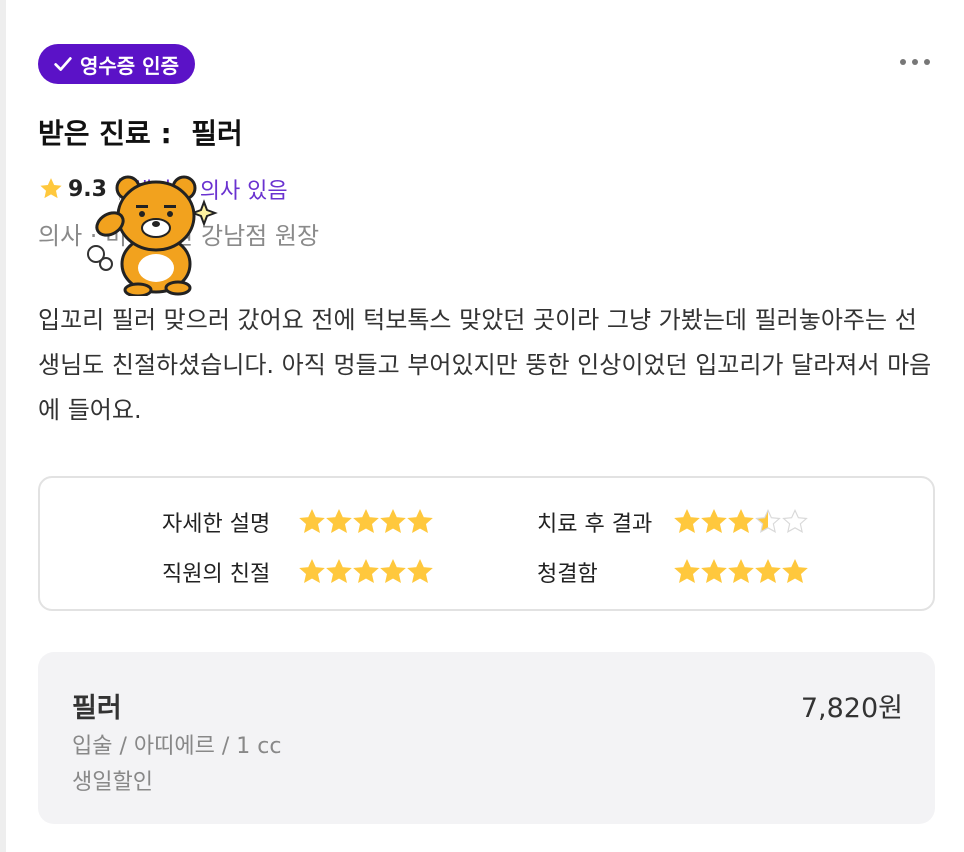 Image resolution: width=964 pixels, height=852 pixels. Describe the element at coordinates (216, 524) in the screenshot. I see `score-label: 자세한 설명` at that location.